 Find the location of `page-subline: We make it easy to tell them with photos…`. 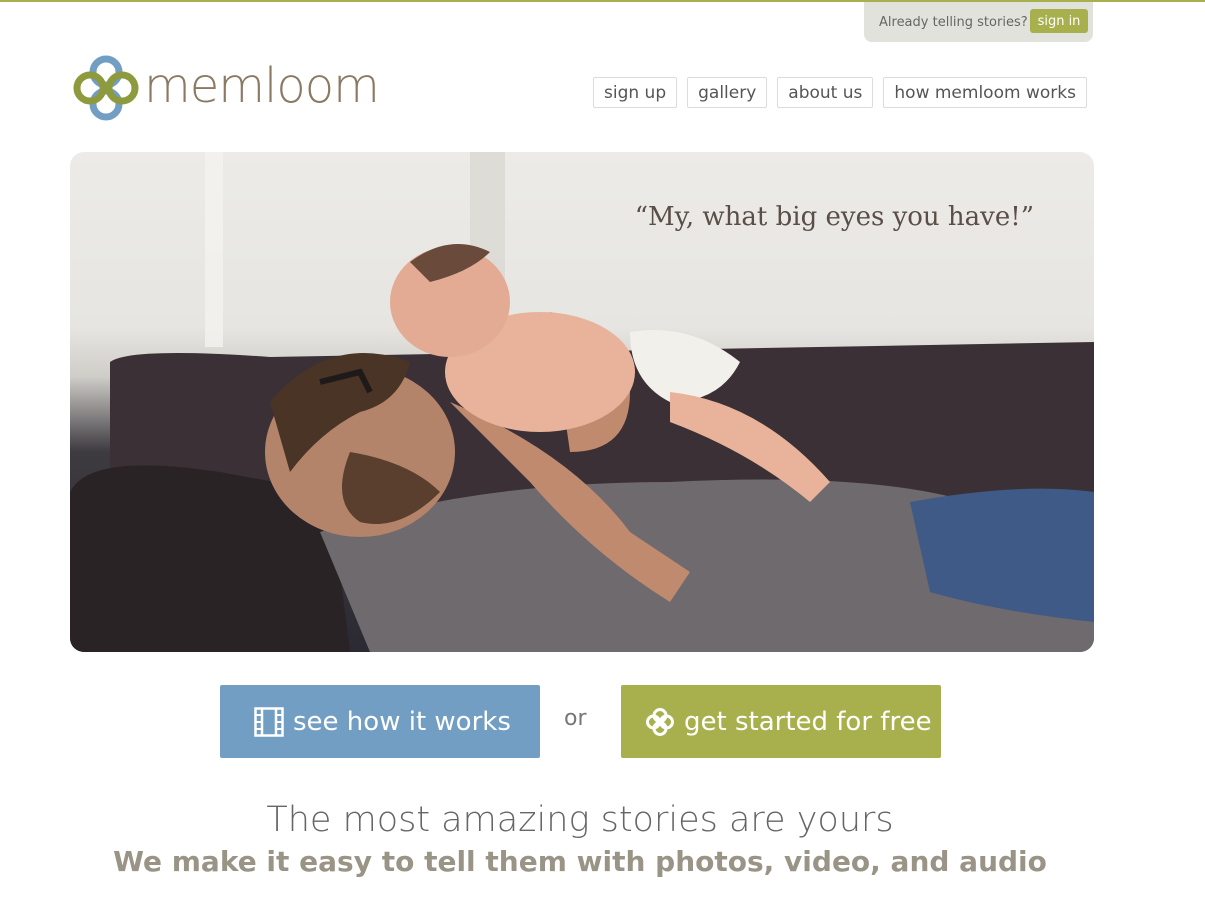

page-subline: We make it easy to tell them with photos… is located at coordinates (580, 861).